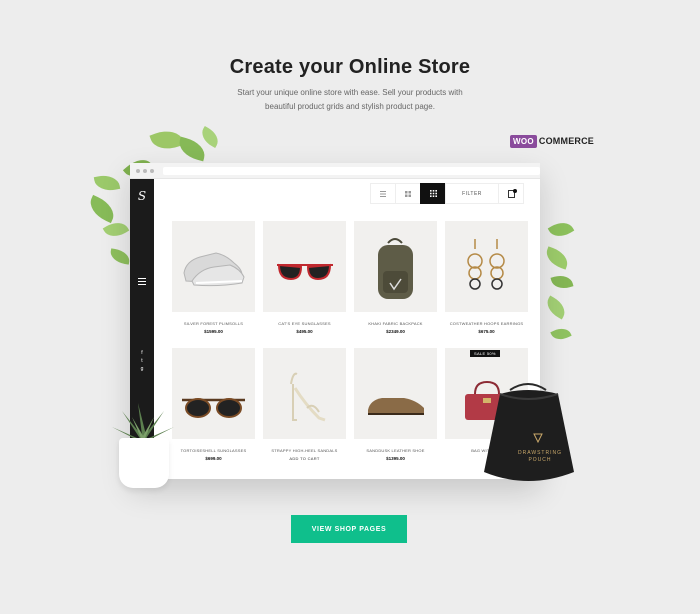 This screenshot has width=700, height=614. I want to click on product-name: SANDDUSK LEATHER SHOE, so click(395, 450).